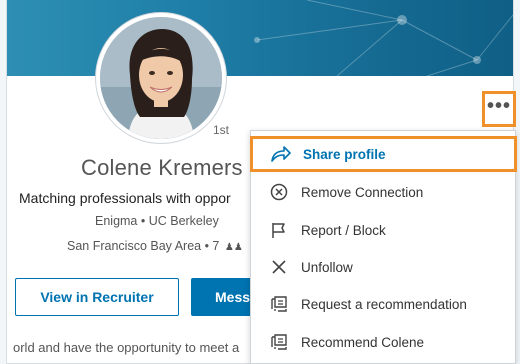 Image resolution: width=520 pixels, height=364 pixels. I want to click on profile-photo, so click(161, 78).